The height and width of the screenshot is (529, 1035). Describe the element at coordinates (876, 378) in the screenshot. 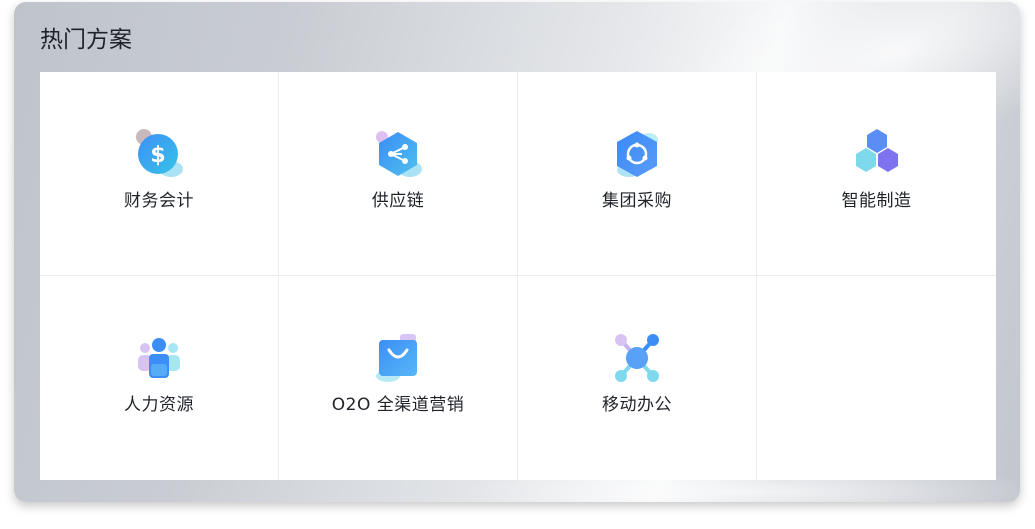

I see `empty-grid-cell` at that location.